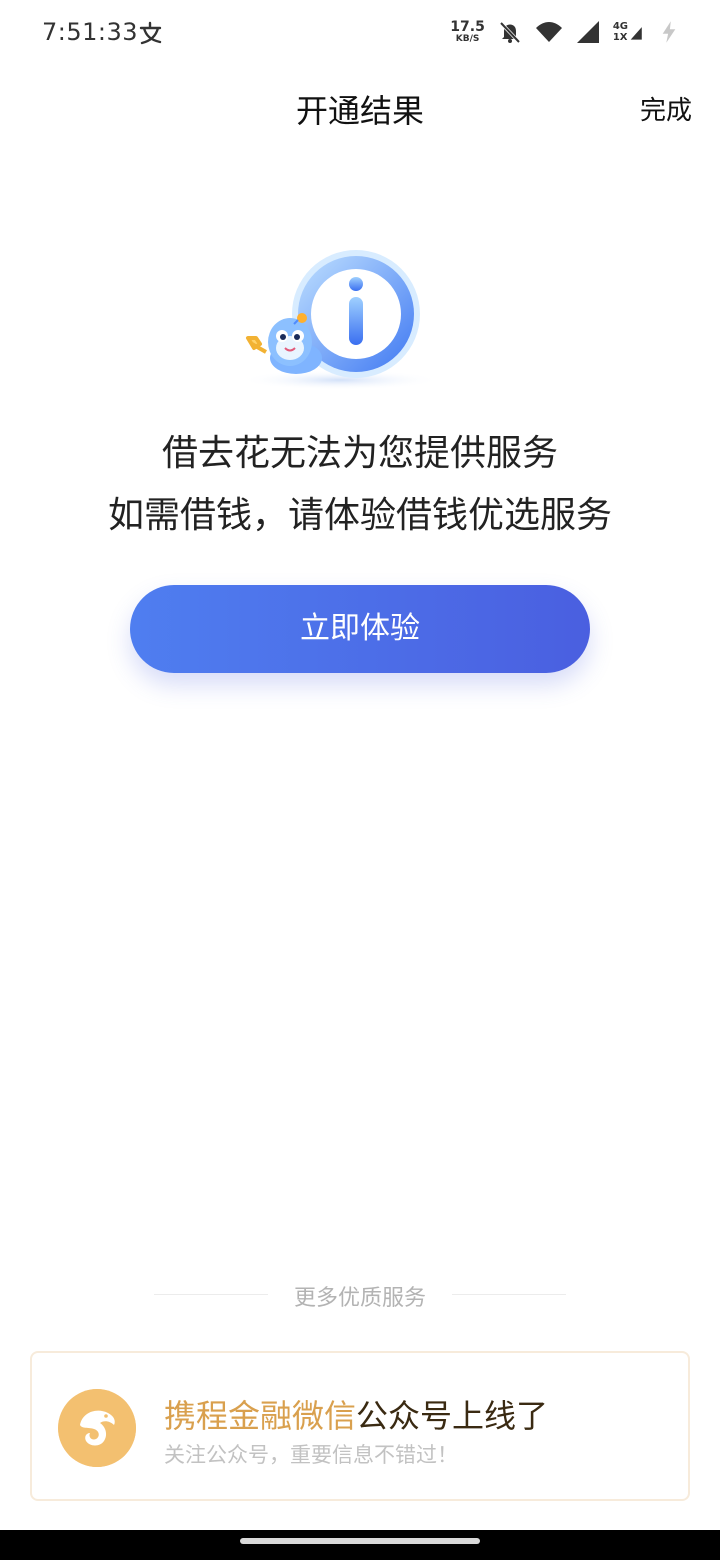  I want to click on wifi-icon, so click(548, 32).